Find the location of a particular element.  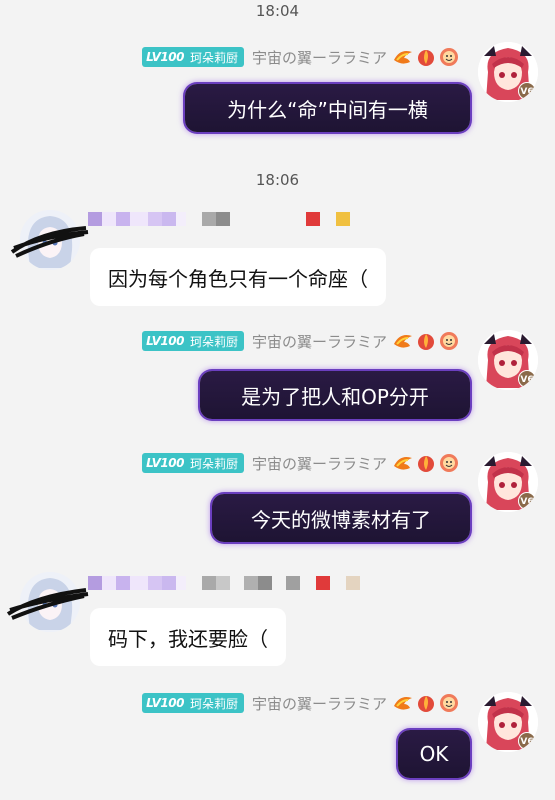

message-text: OK is located at coordinates (434, 754).